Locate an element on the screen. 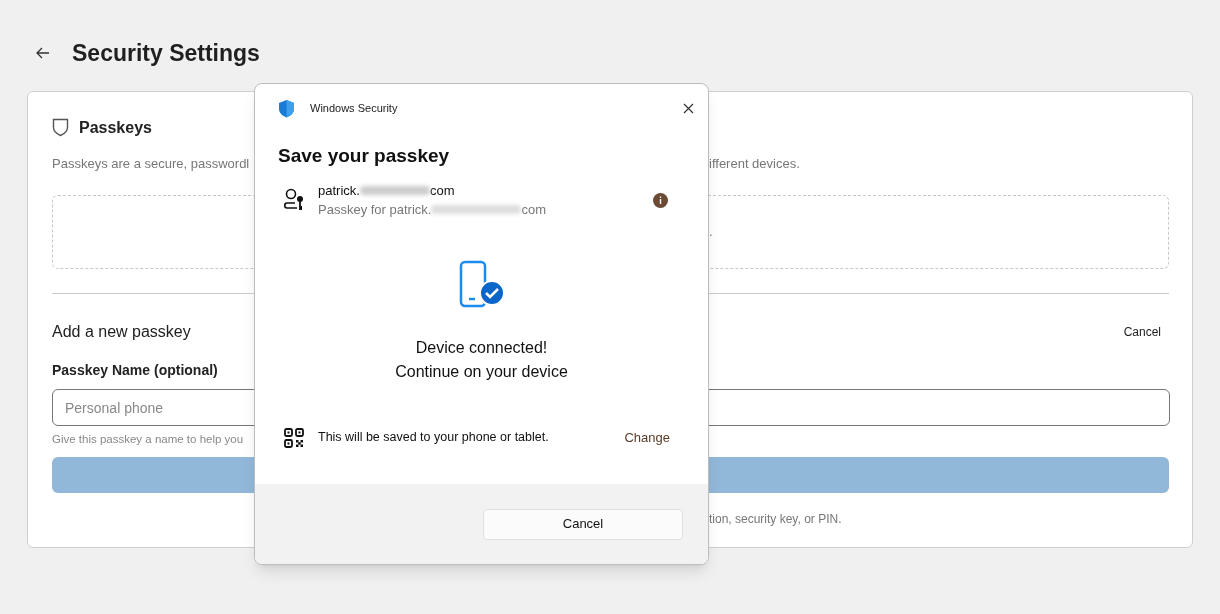  section-heading: Add a new passkey is located at coordinates (121, 332).